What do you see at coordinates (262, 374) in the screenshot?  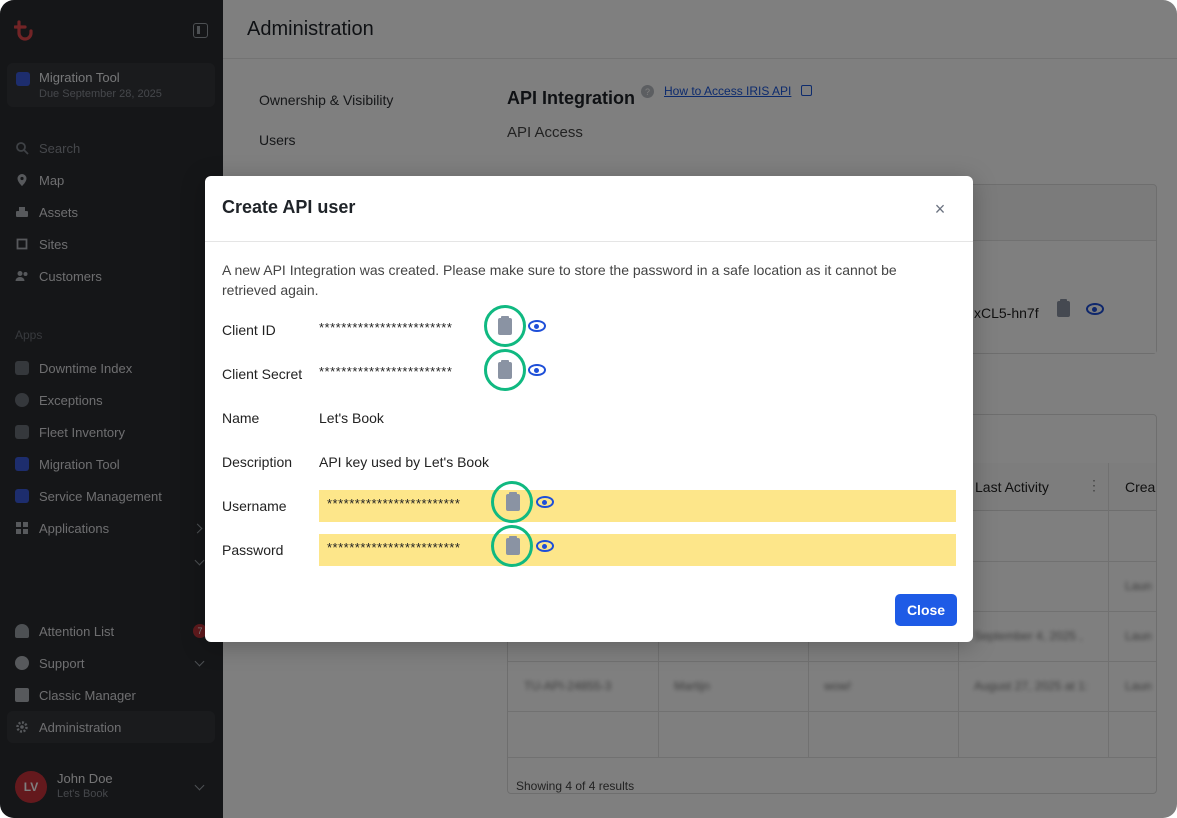 I see `client-secret-label: Client Secret` at bounding box center [262, 374].